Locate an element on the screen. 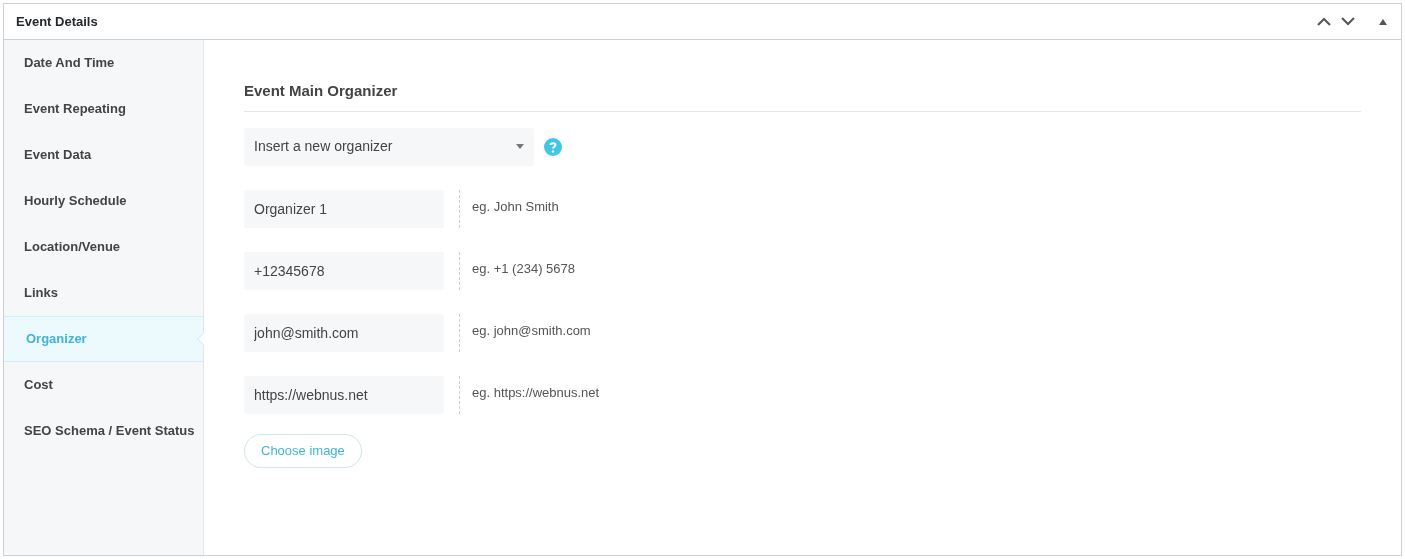  organizer-select: Insert a new organizer is located at coordinates (389, 146).